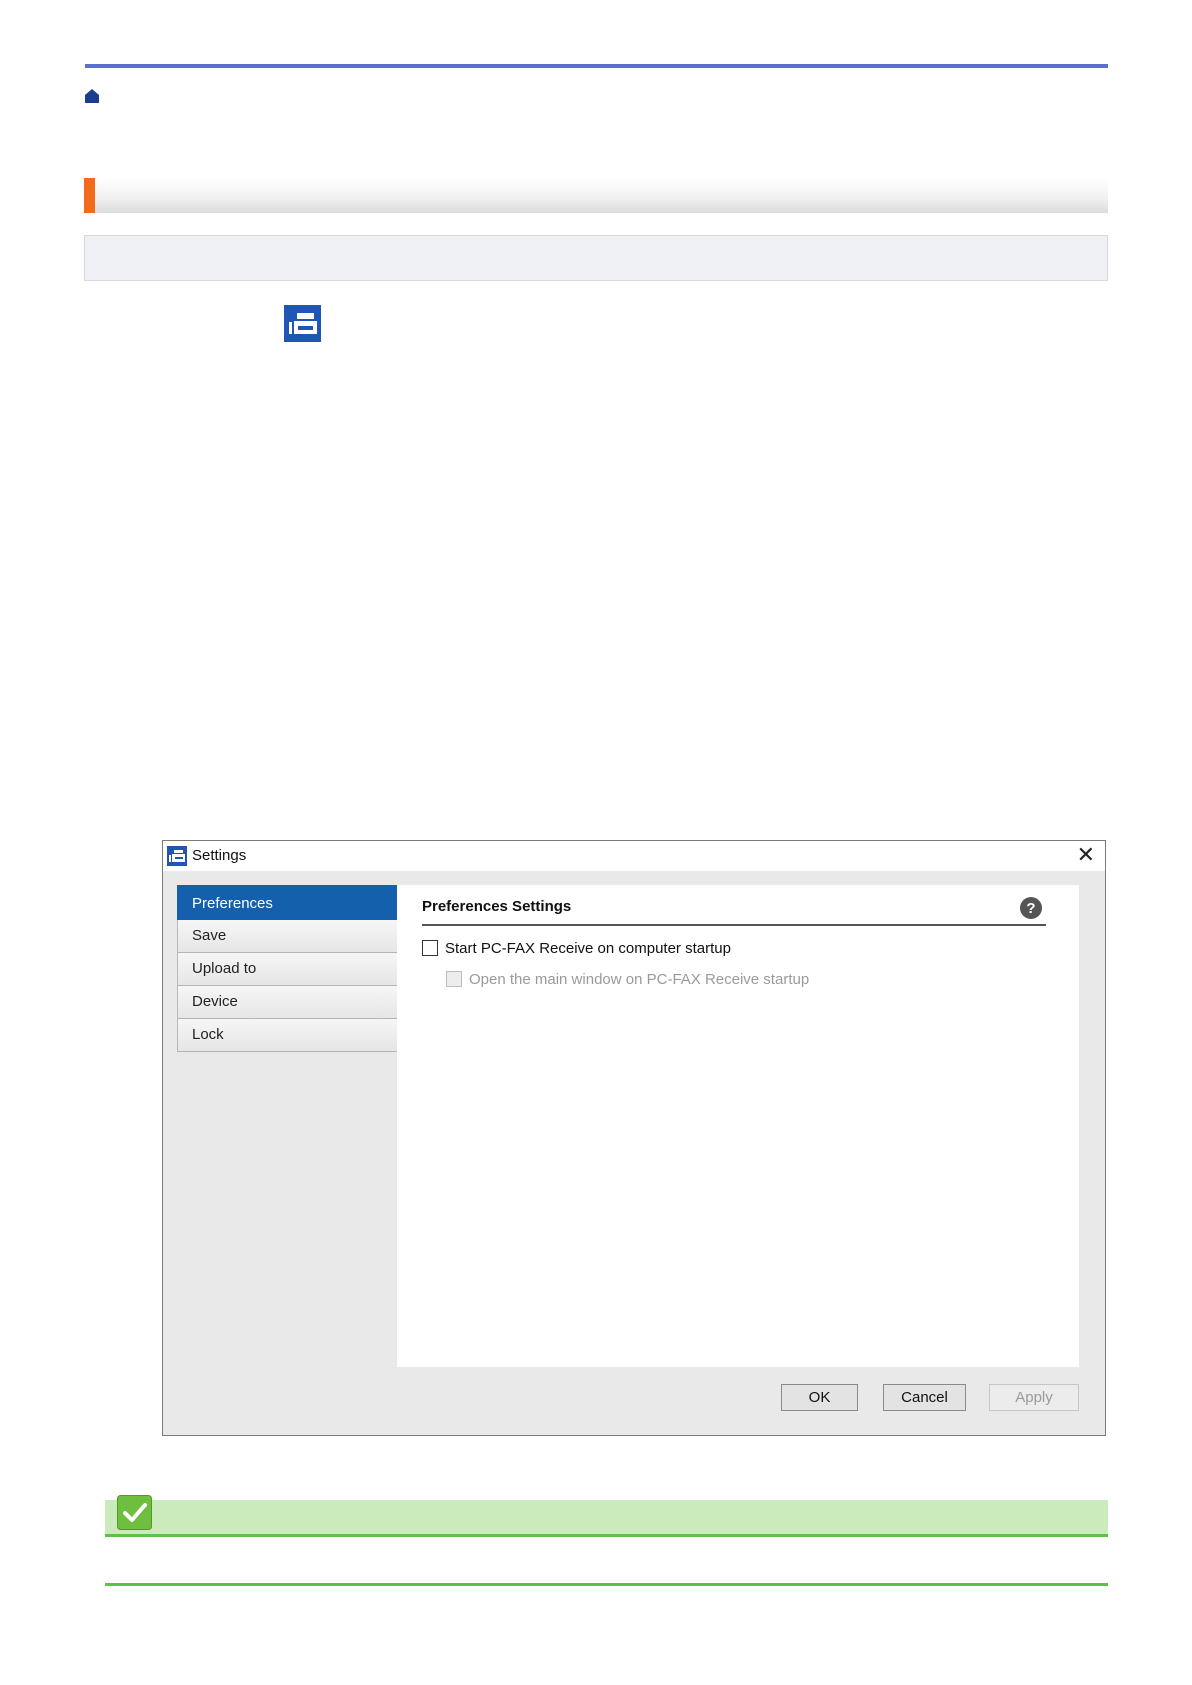 This screenshot has width=1192, height=1685. What do you see at coordinates (287, 1035) in the screenshot?
I see `nav-item-lock: Lock` at bounding box center [287, 1035].